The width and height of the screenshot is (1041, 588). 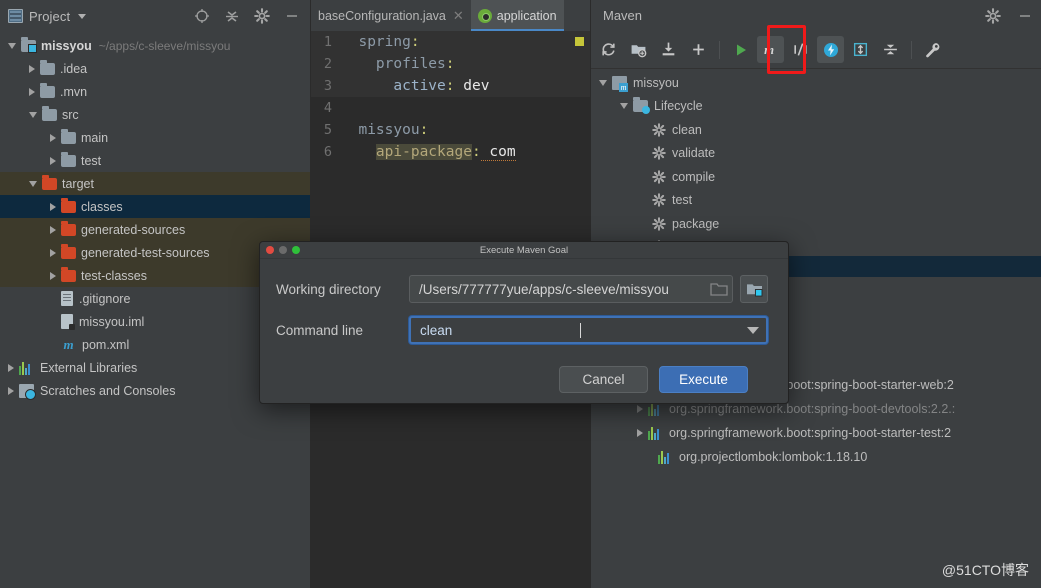 What do you see at coordinates (95, 137) in the screenshot?
I see `tree-item-label: main` at bounding box center [95, 137].